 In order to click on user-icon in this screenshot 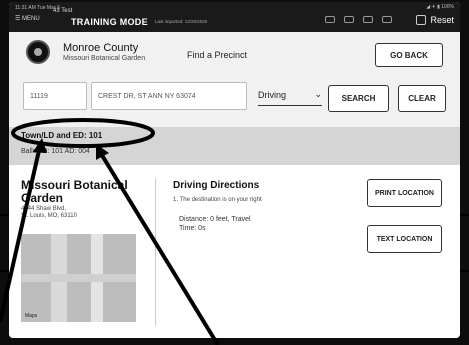, I will do `click(387, 19)`.